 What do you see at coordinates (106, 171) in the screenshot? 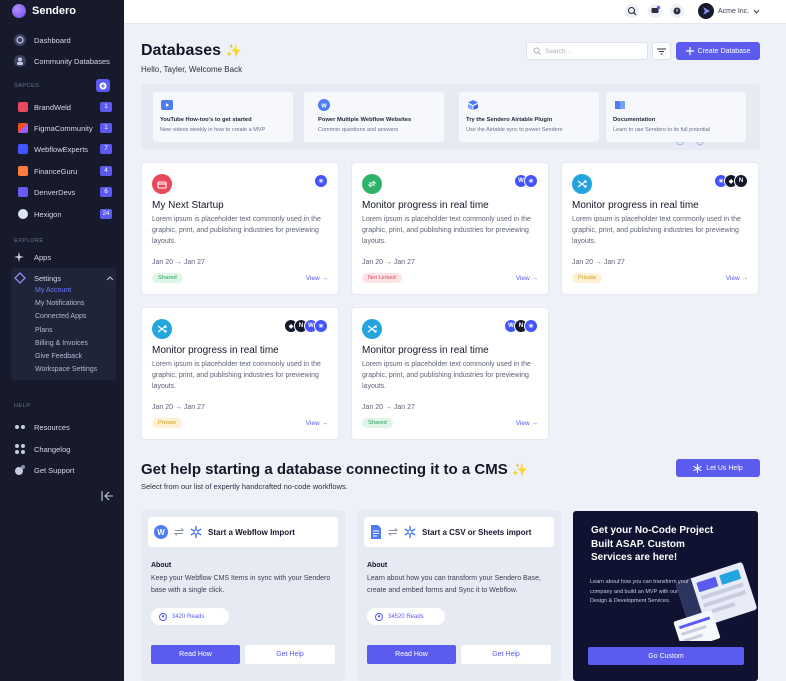
I see `space-count-badge: 4` at bounding box center [106, 171].